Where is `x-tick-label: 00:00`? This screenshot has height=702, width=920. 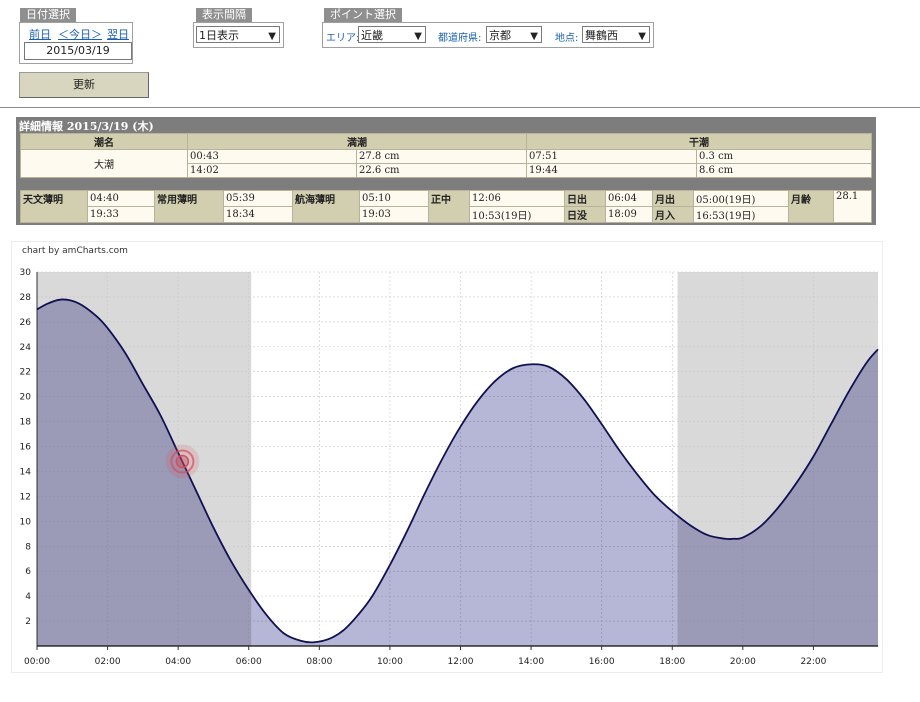
x-tick-label: 00:00 is located at coordinates (37, 662).